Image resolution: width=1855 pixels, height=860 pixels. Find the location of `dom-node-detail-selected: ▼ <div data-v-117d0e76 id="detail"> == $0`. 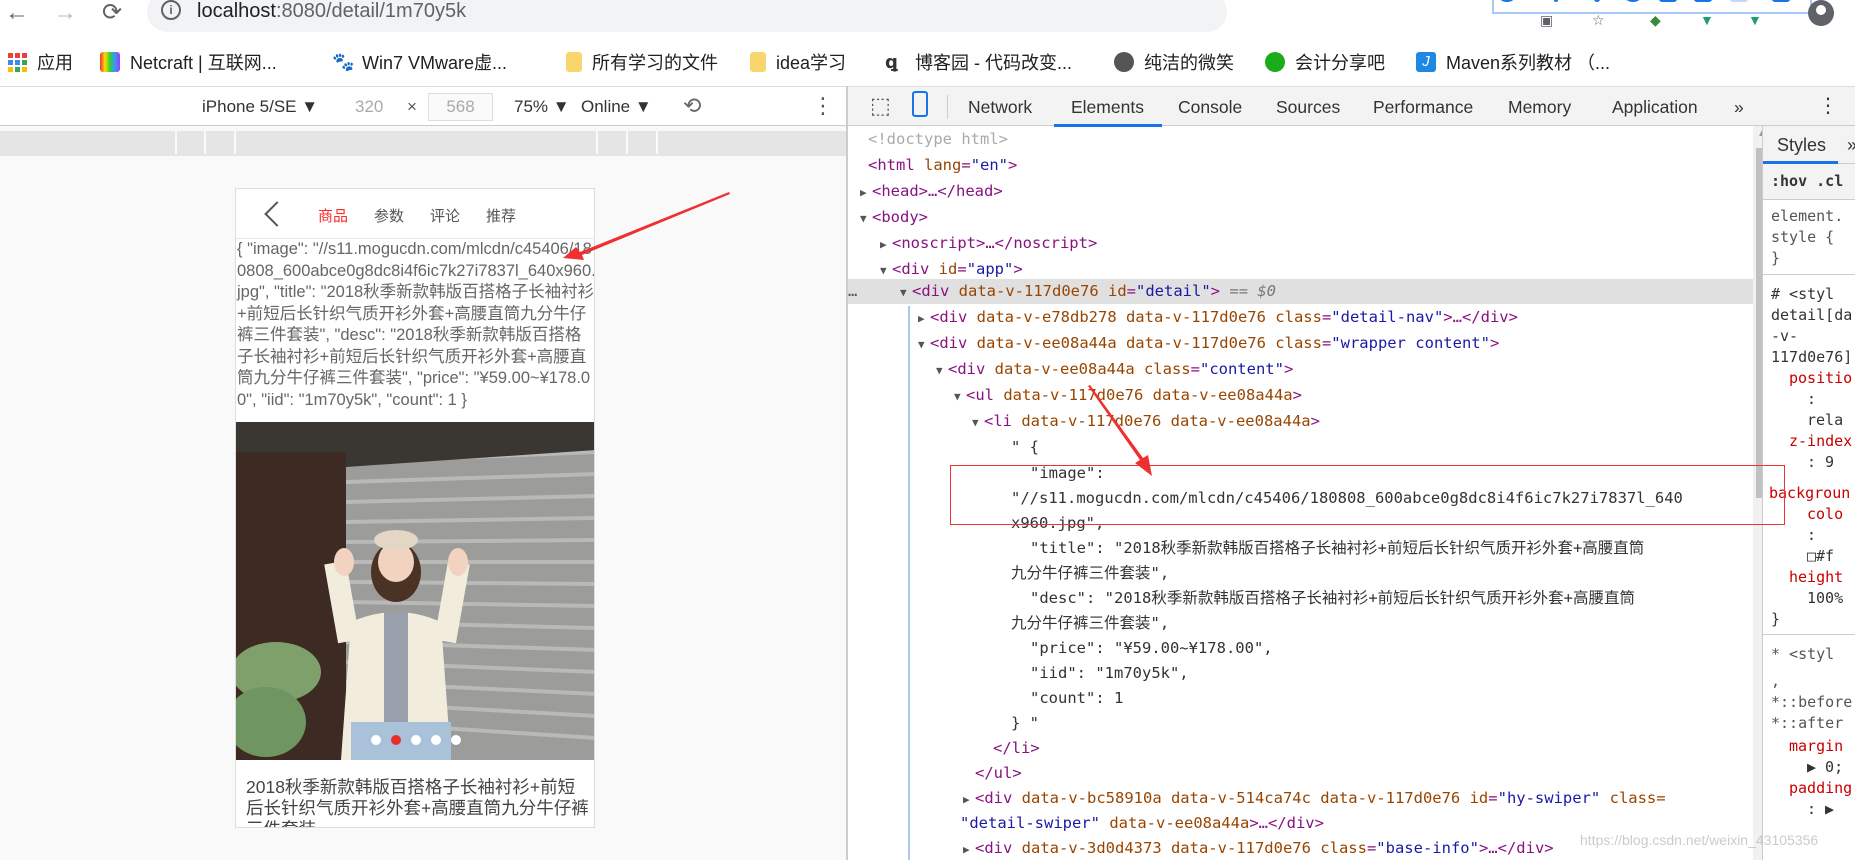

dom-node-detail-selected: ▼ <div data-v-117d0e76 id="detail"> == $0 is located at coordinates (1088, 291).